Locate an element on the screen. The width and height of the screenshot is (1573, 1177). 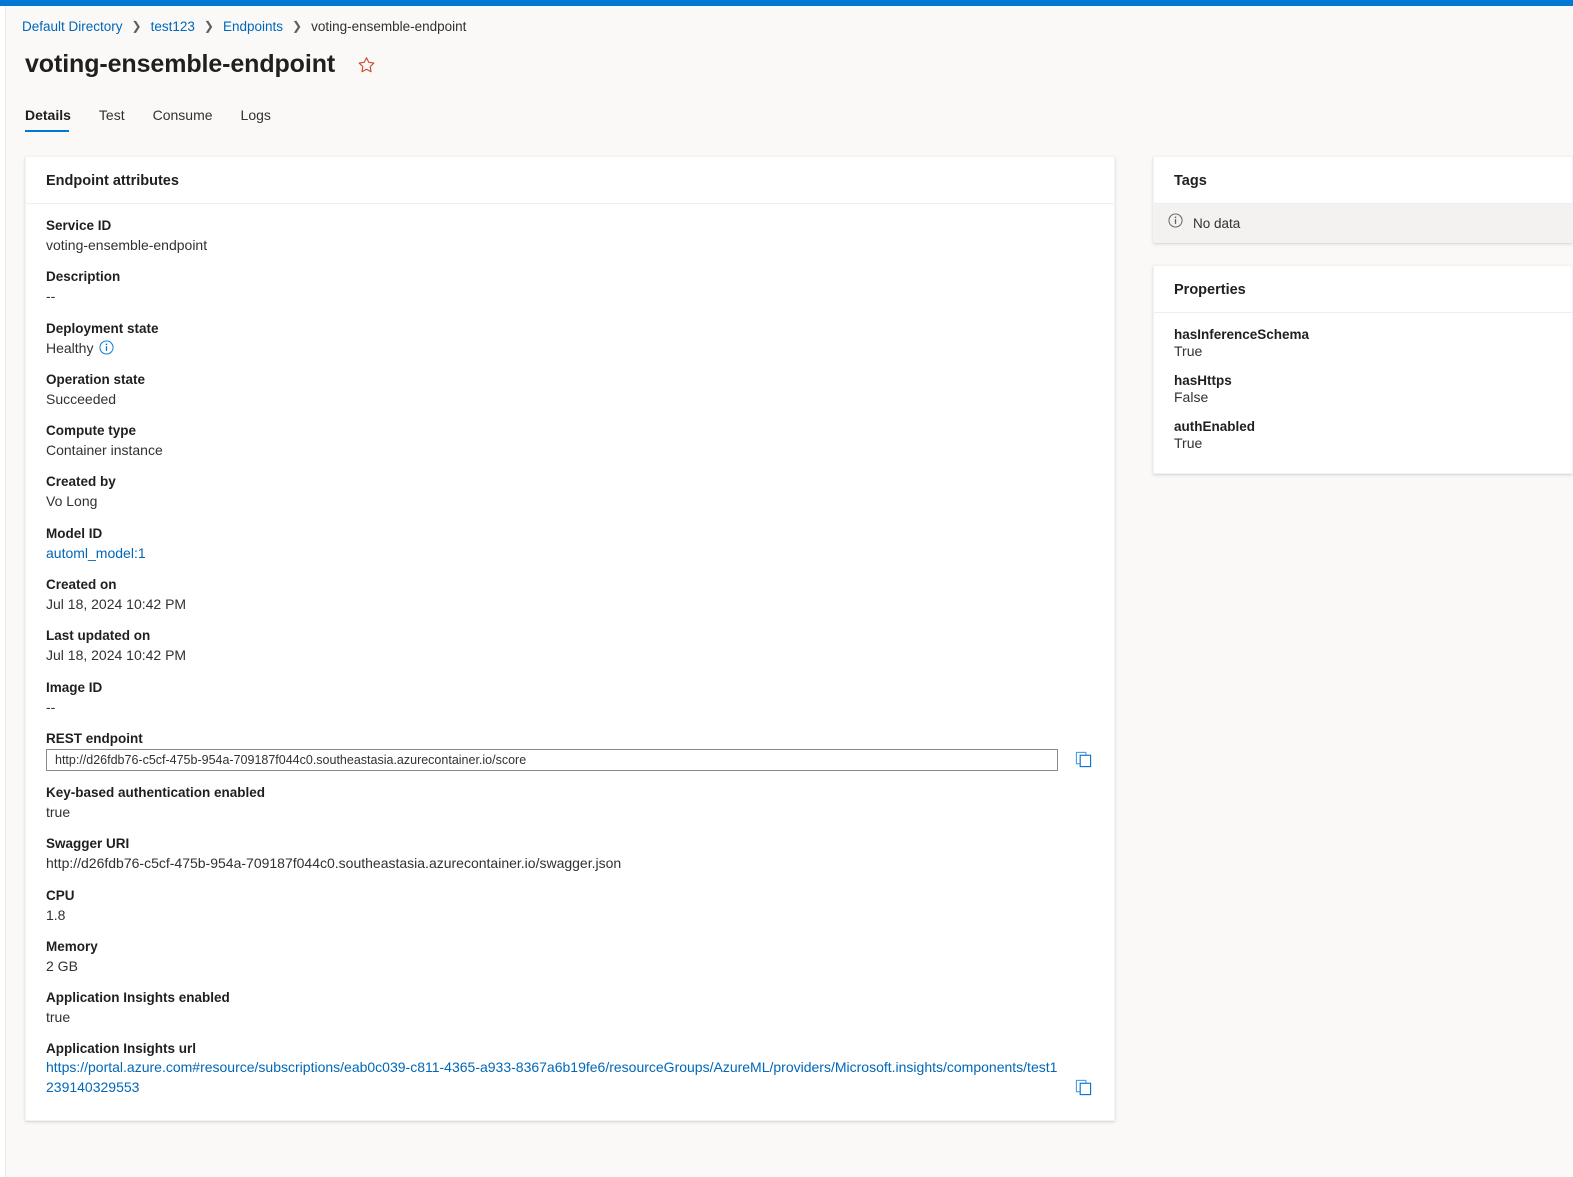
rest-endpoint-row is located at coordinates (570, 759).